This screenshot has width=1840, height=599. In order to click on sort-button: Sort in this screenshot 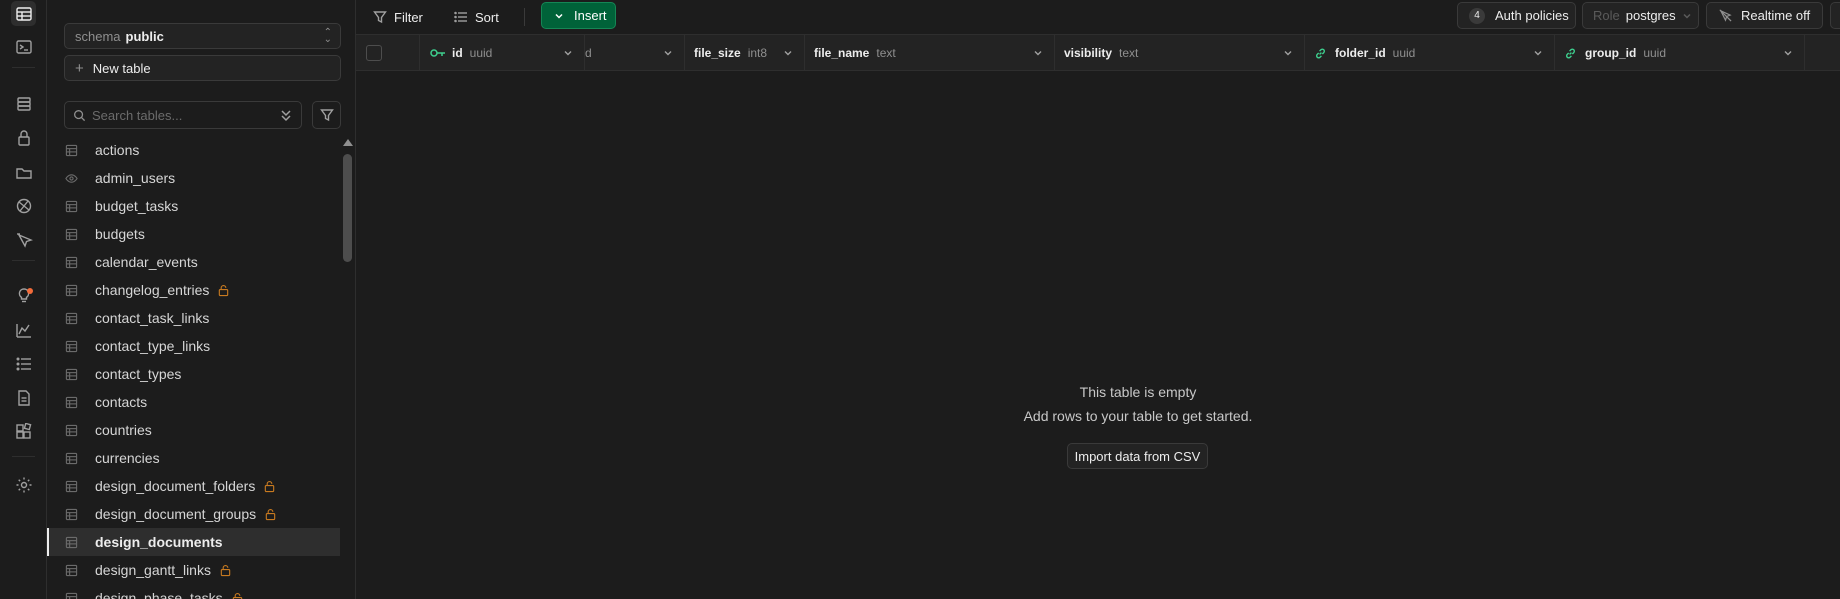, I will do `click(476, 17)`.